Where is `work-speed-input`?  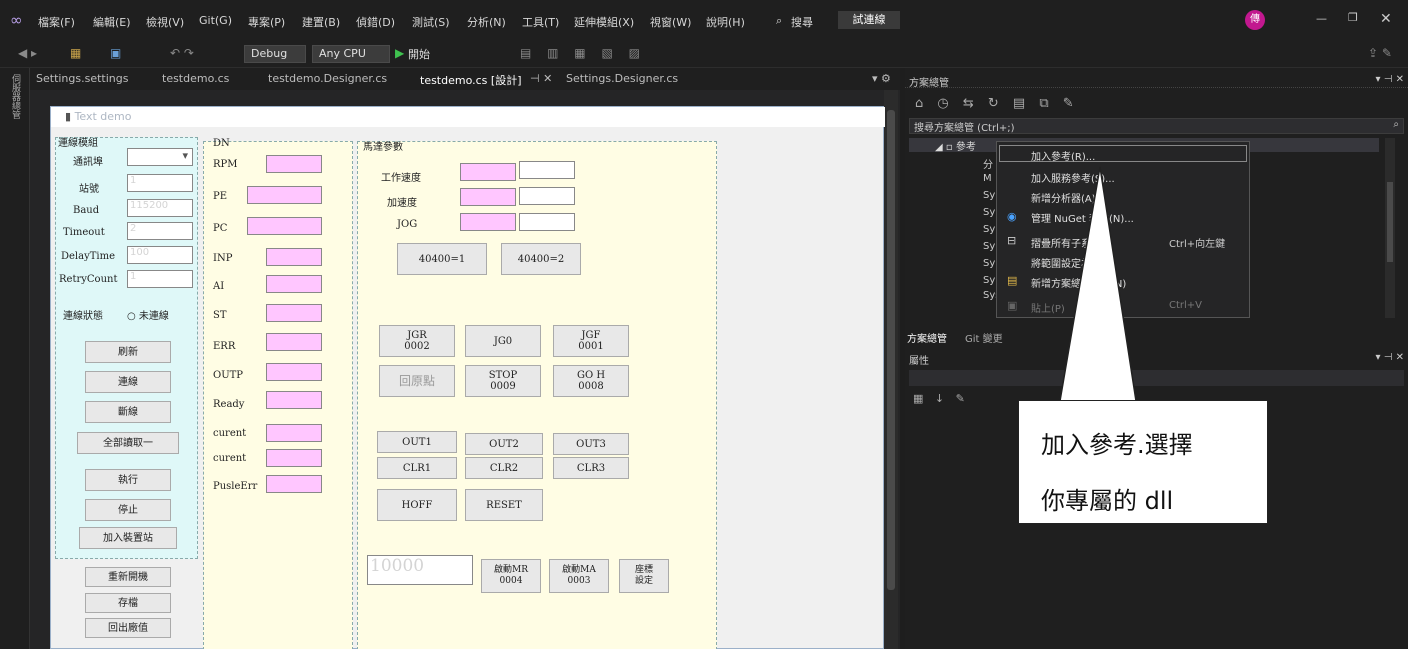
work-speed-input is located at coordinates (547, 170).